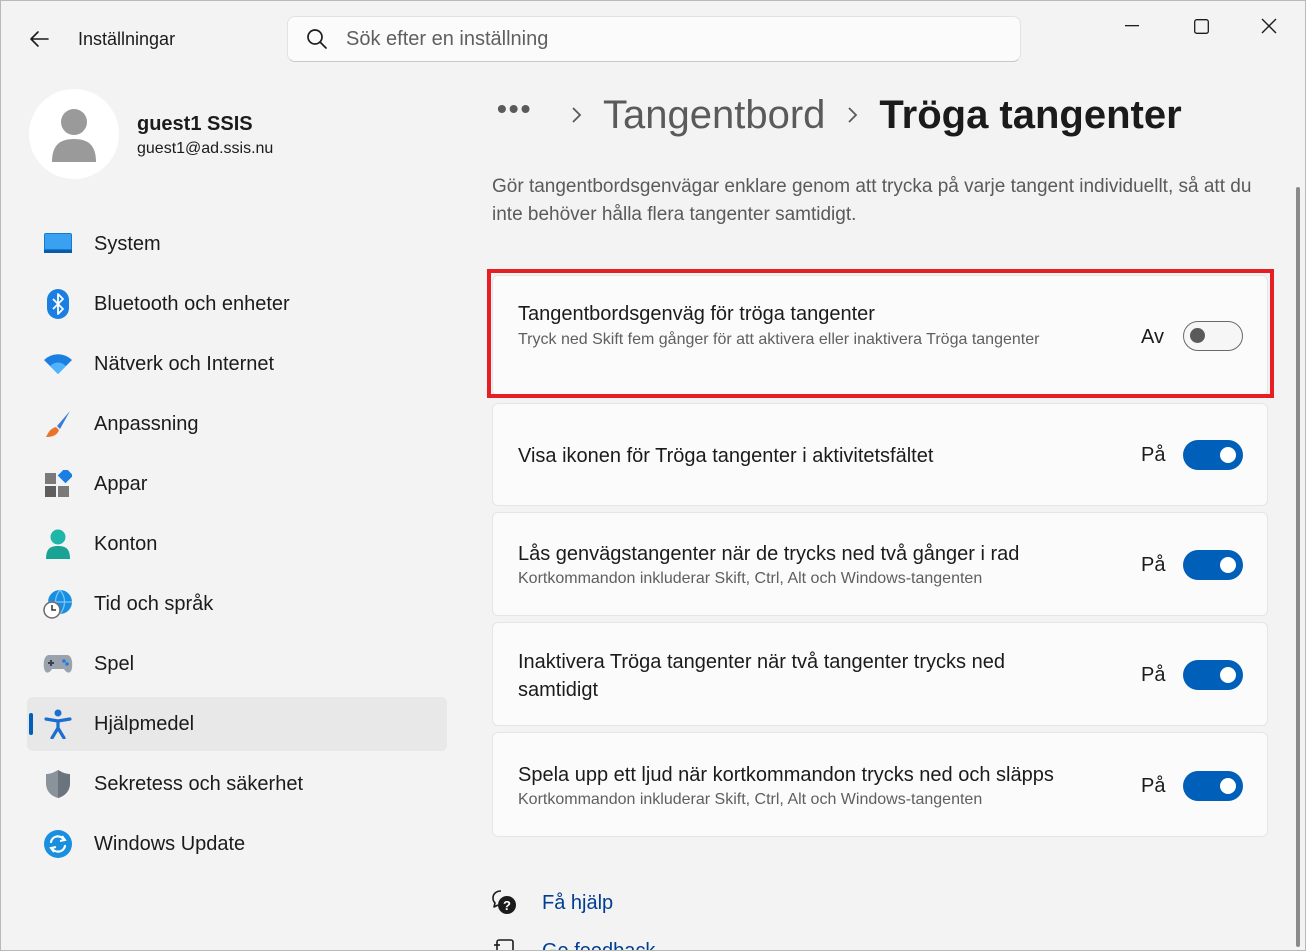 This screenshot has width=1306, height=951. Describe the element at coordinates (127, 243) in the screenshot. I see `sidebar-item-label: System` at that location.